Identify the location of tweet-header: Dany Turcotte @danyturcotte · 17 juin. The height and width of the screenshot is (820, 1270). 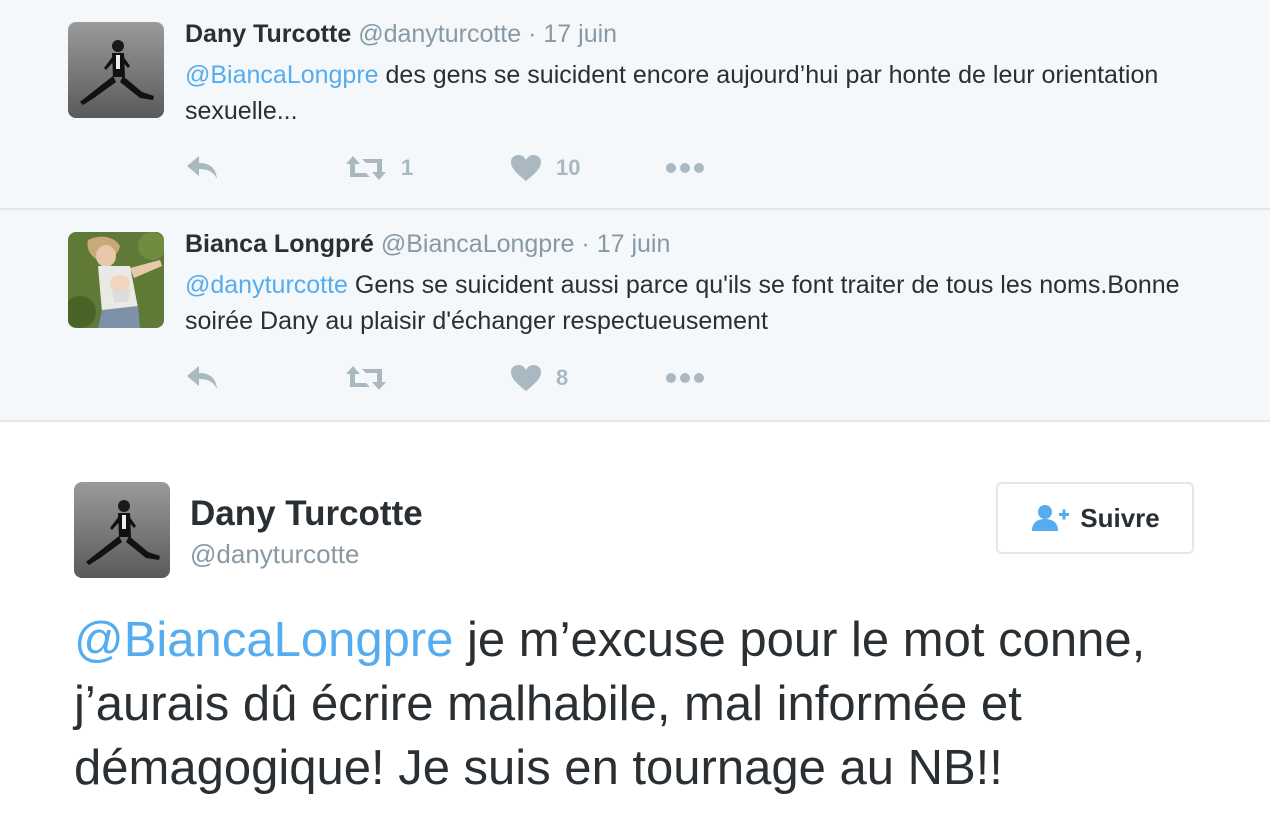
(401, 34).